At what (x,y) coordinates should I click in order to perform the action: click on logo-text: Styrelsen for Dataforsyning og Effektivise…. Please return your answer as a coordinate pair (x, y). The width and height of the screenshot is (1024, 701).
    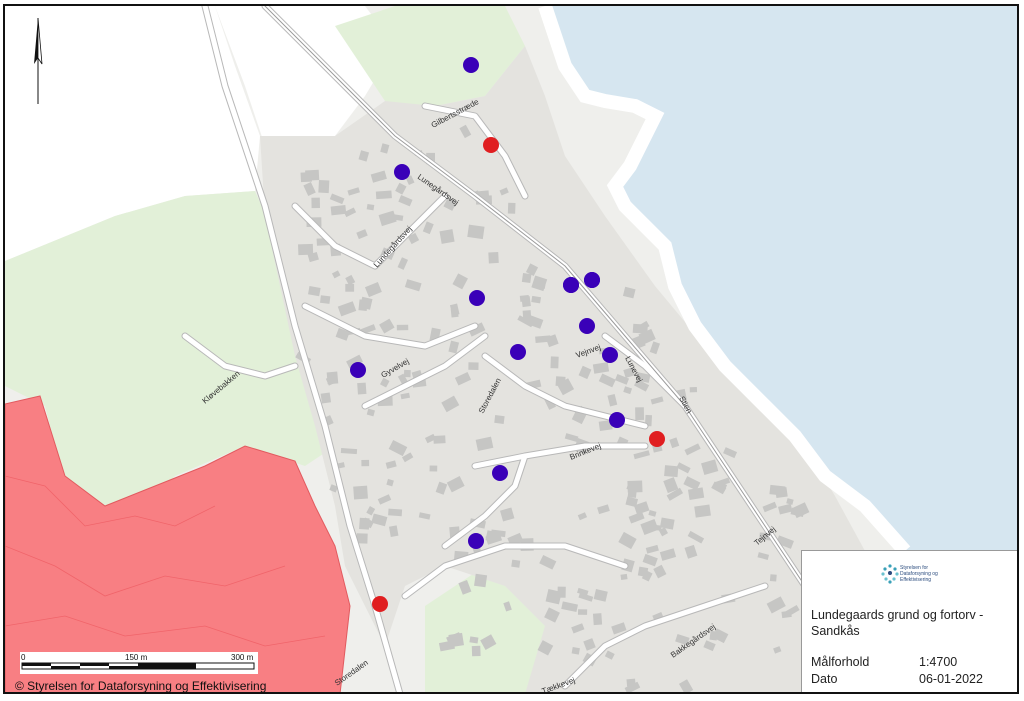
    Looking at the image, I should click on (919, 574).